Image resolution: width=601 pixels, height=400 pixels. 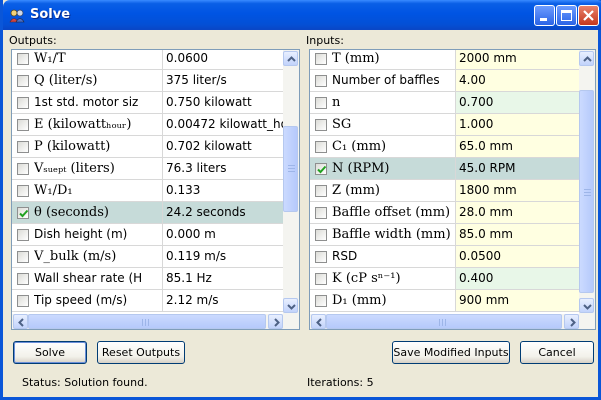 I want to click on inputs-vertical-scrollbar, so click(x=587, y=182).